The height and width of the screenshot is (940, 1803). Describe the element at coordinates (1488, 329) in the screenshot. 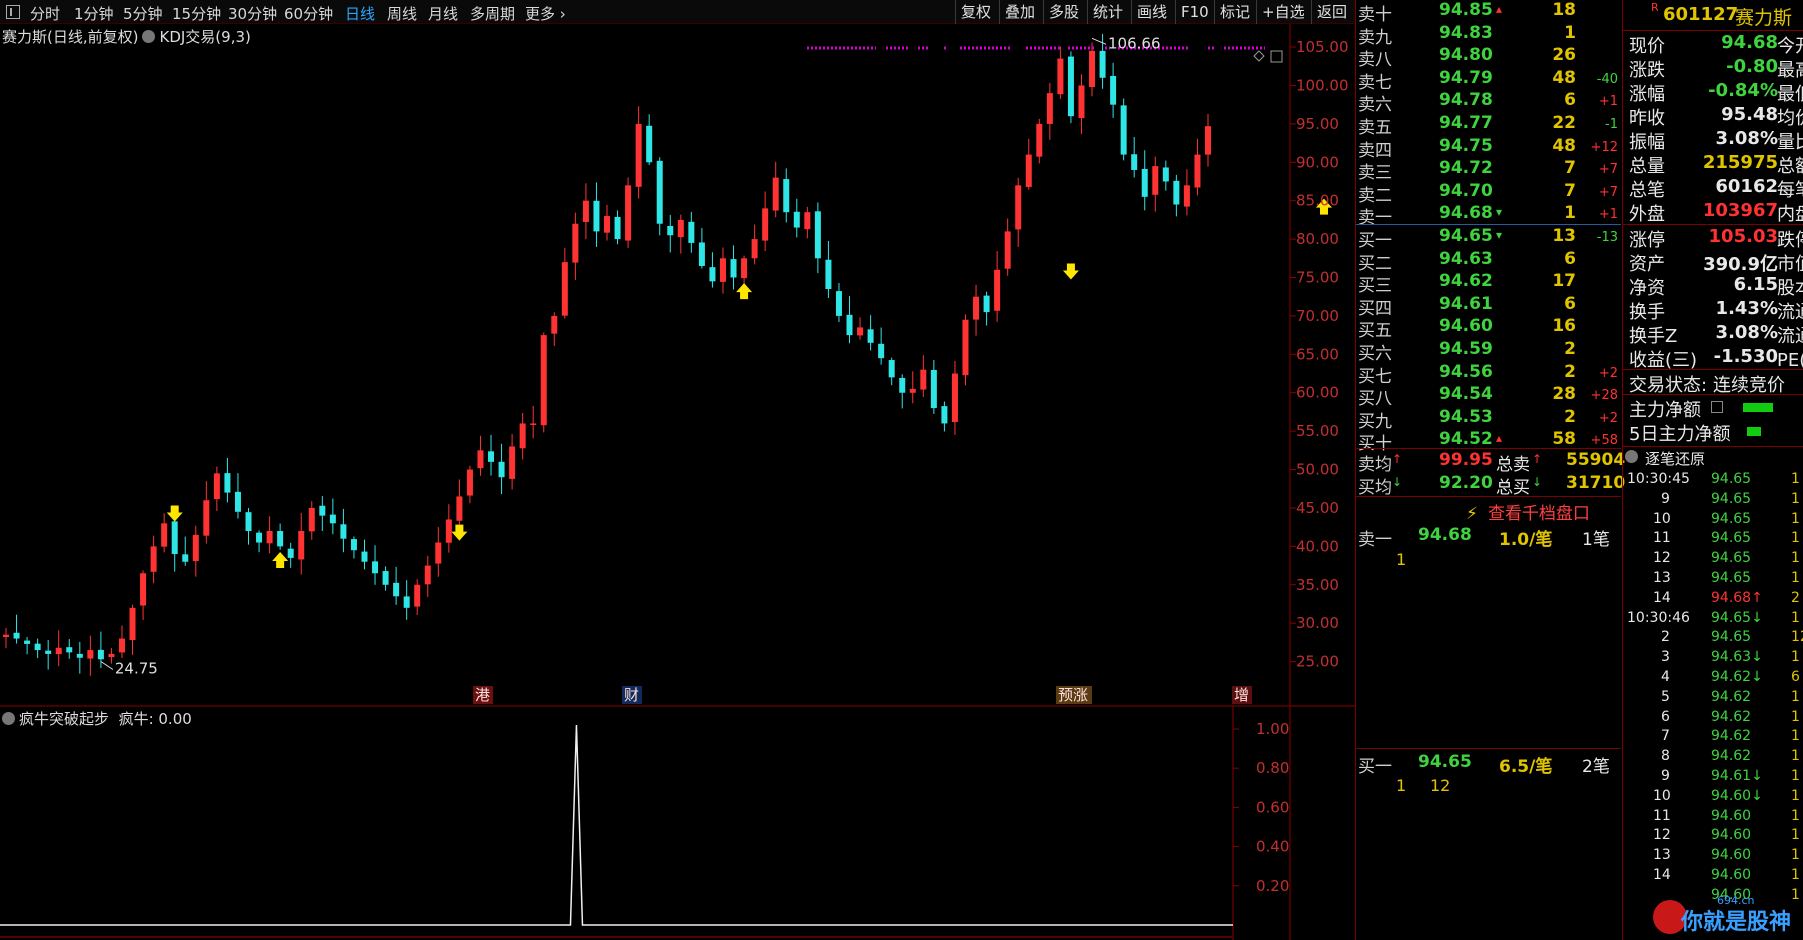

I see `orderbook-bids-row: 买五 94.60 16` at that location.